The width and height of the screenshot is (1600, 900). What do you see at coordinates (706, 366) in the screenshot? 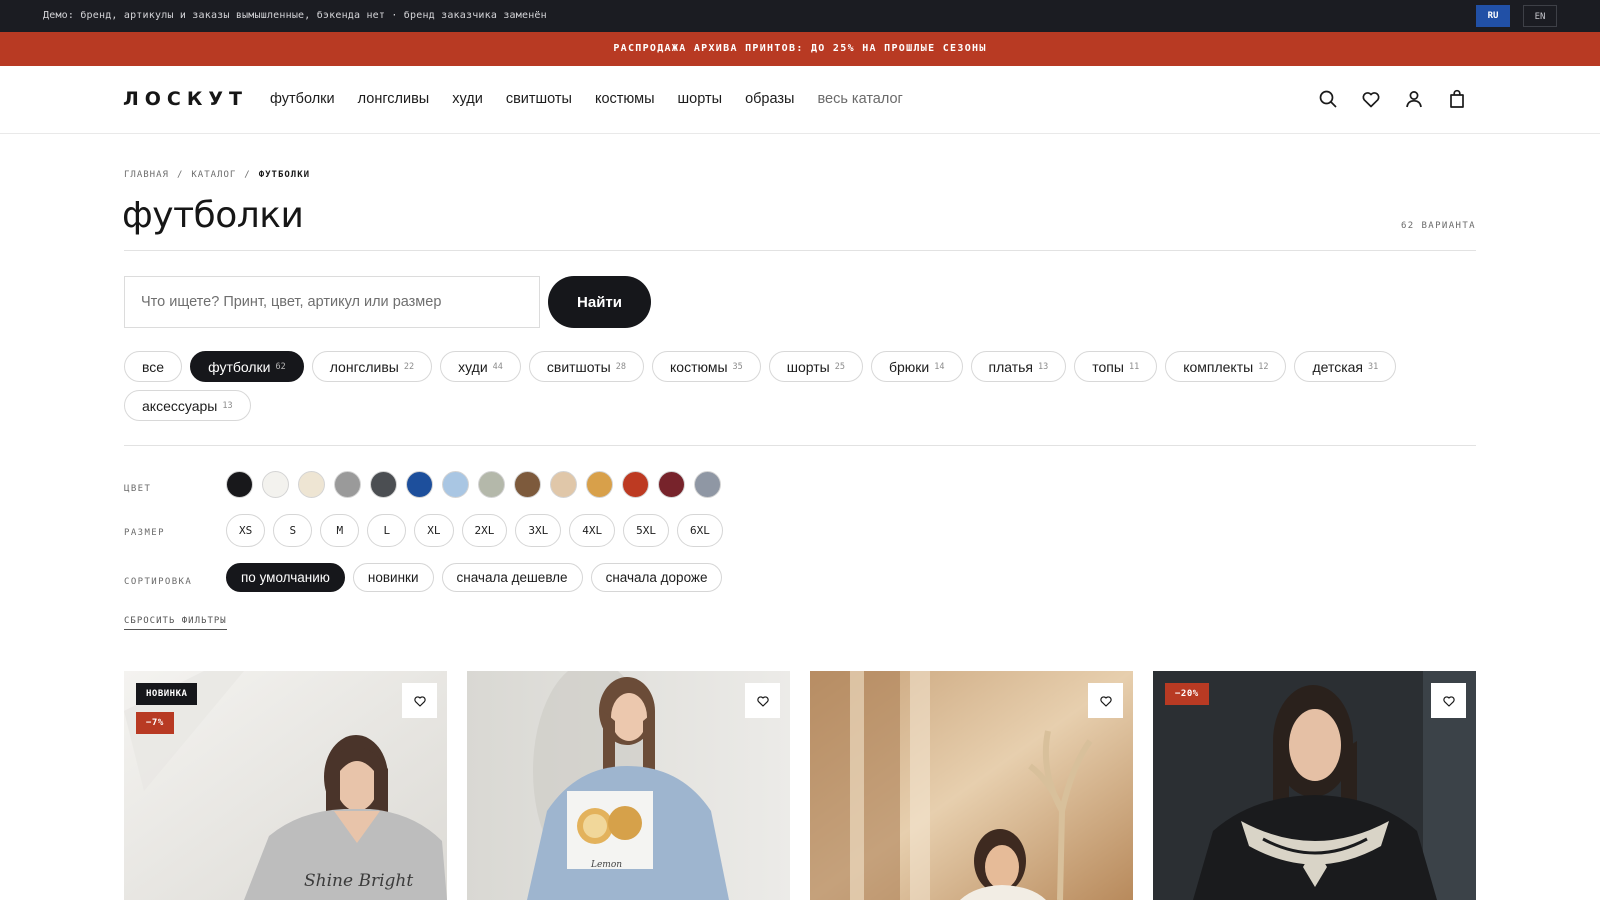
I see `category-chip: костюмы 35` at bounding box center [706, 366].